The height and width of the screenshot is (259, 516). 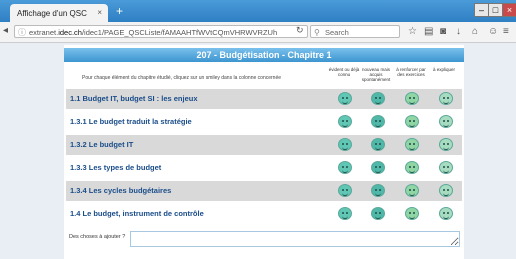 I want to click on new-tab-button: +, so click(x=119, y=11).